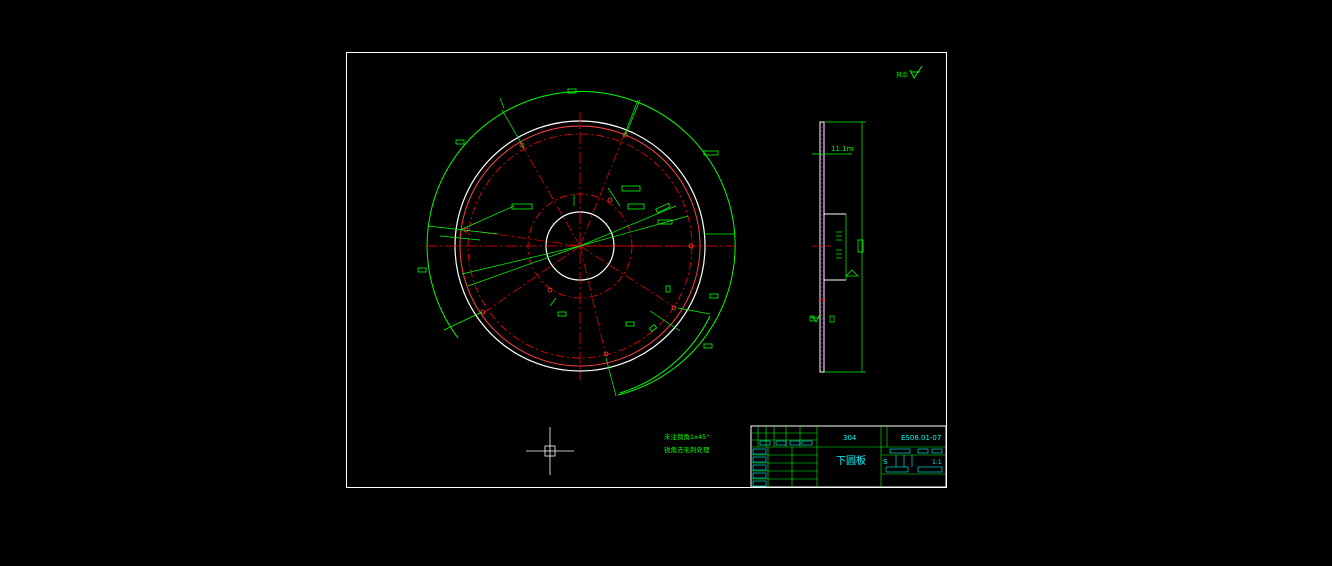 The image size is (1332, 566). What do you see at coordinates (850, 438) in the screenshot?
I see `material-label: 304` at bounding box center [850, 438].